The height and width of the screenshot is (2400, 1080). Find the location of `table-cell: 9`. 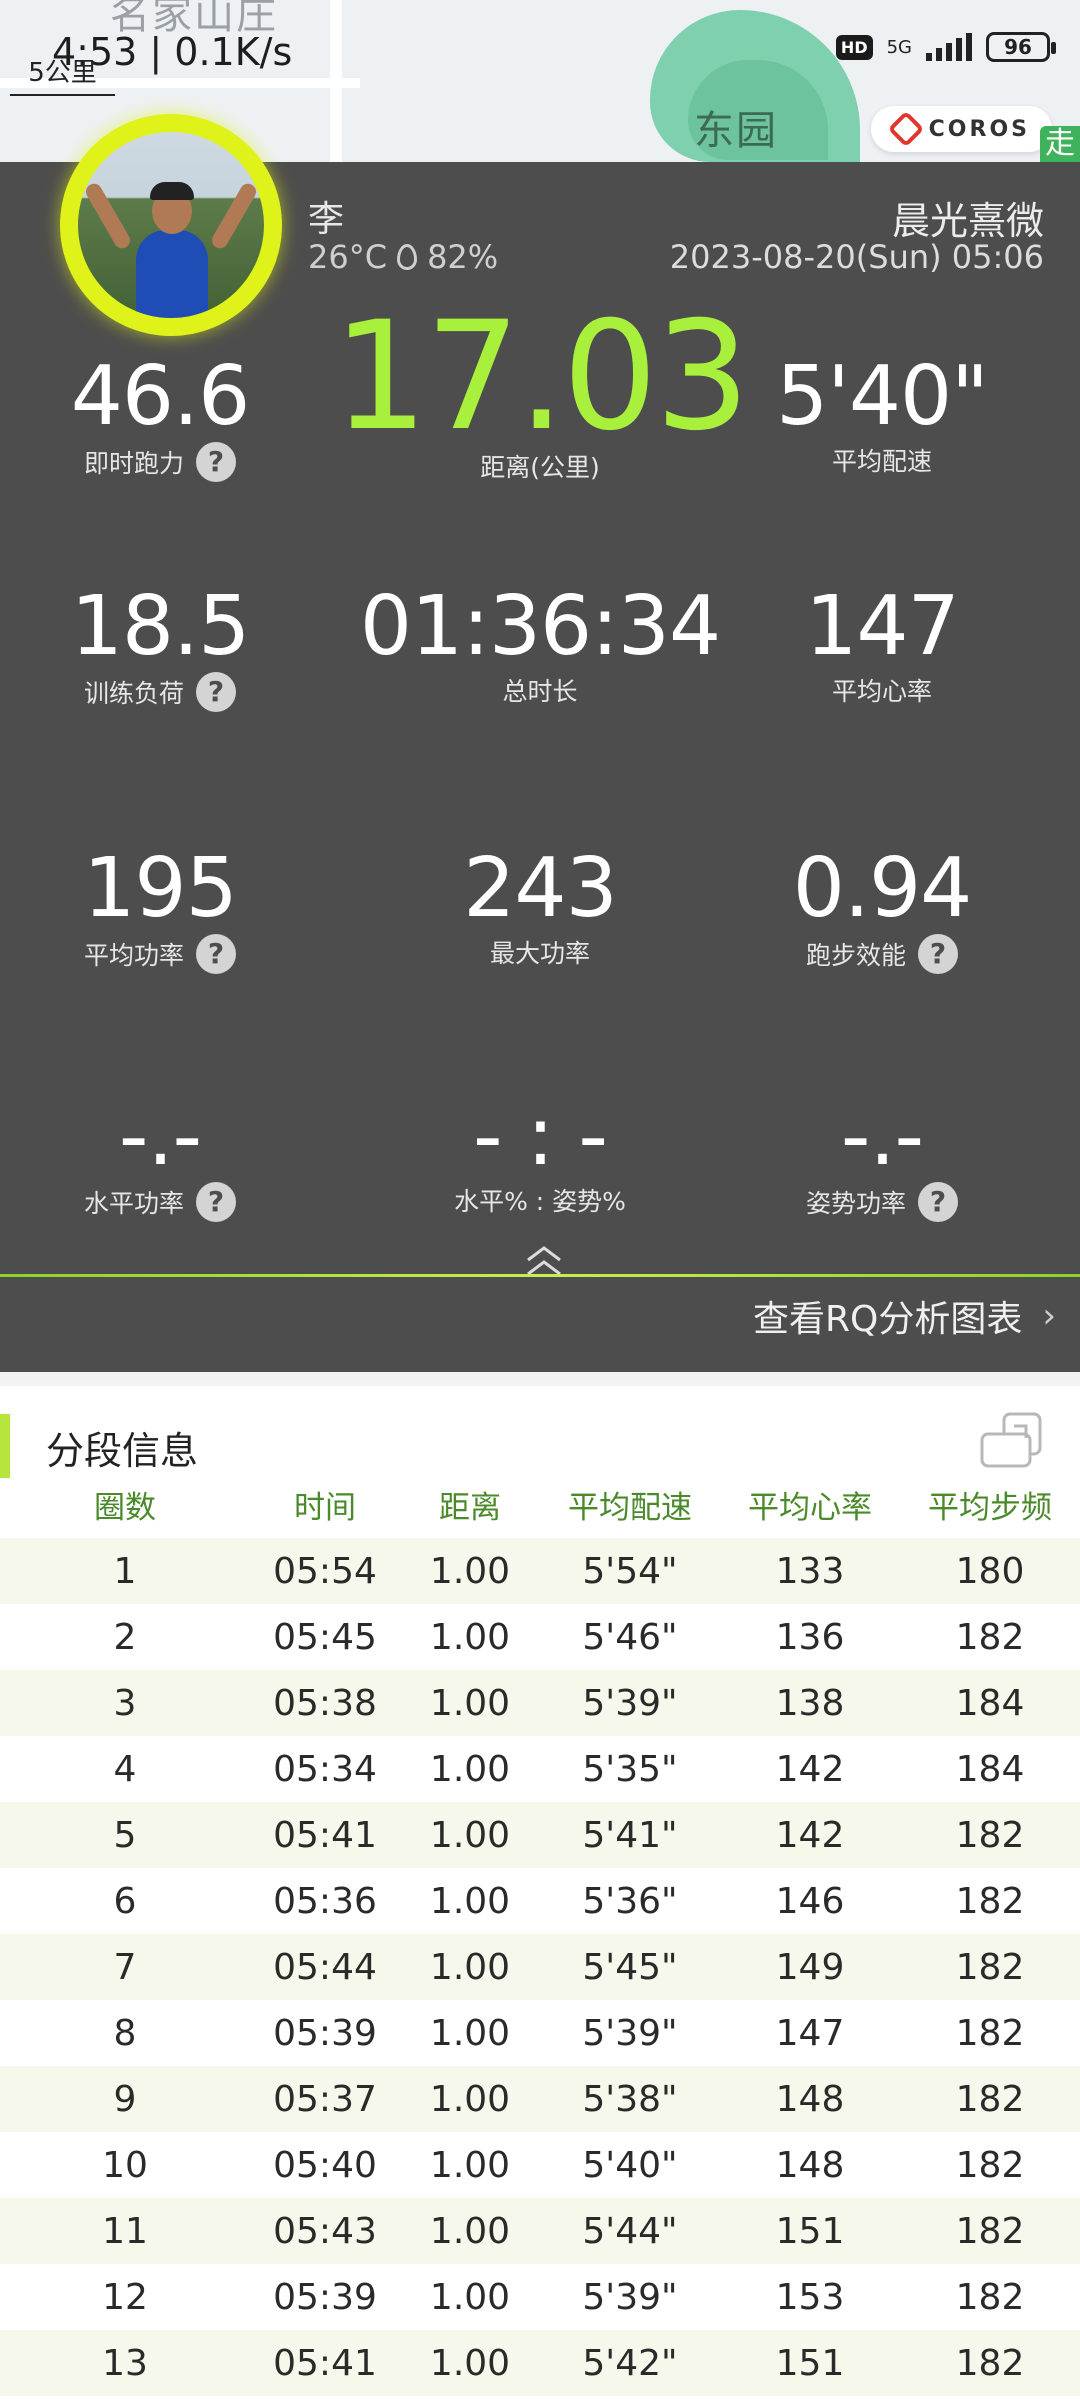

table-cell: 9 is located at coordinates (125, 2099).